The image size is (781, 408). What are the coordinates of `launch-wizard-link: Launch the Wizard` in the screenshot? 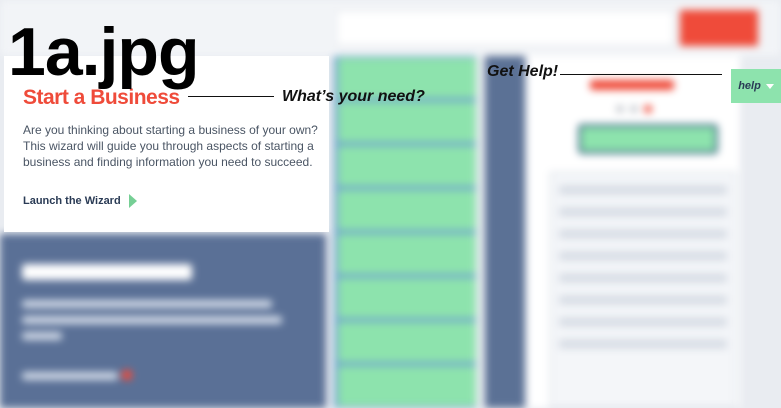 It's located at (80, 201).